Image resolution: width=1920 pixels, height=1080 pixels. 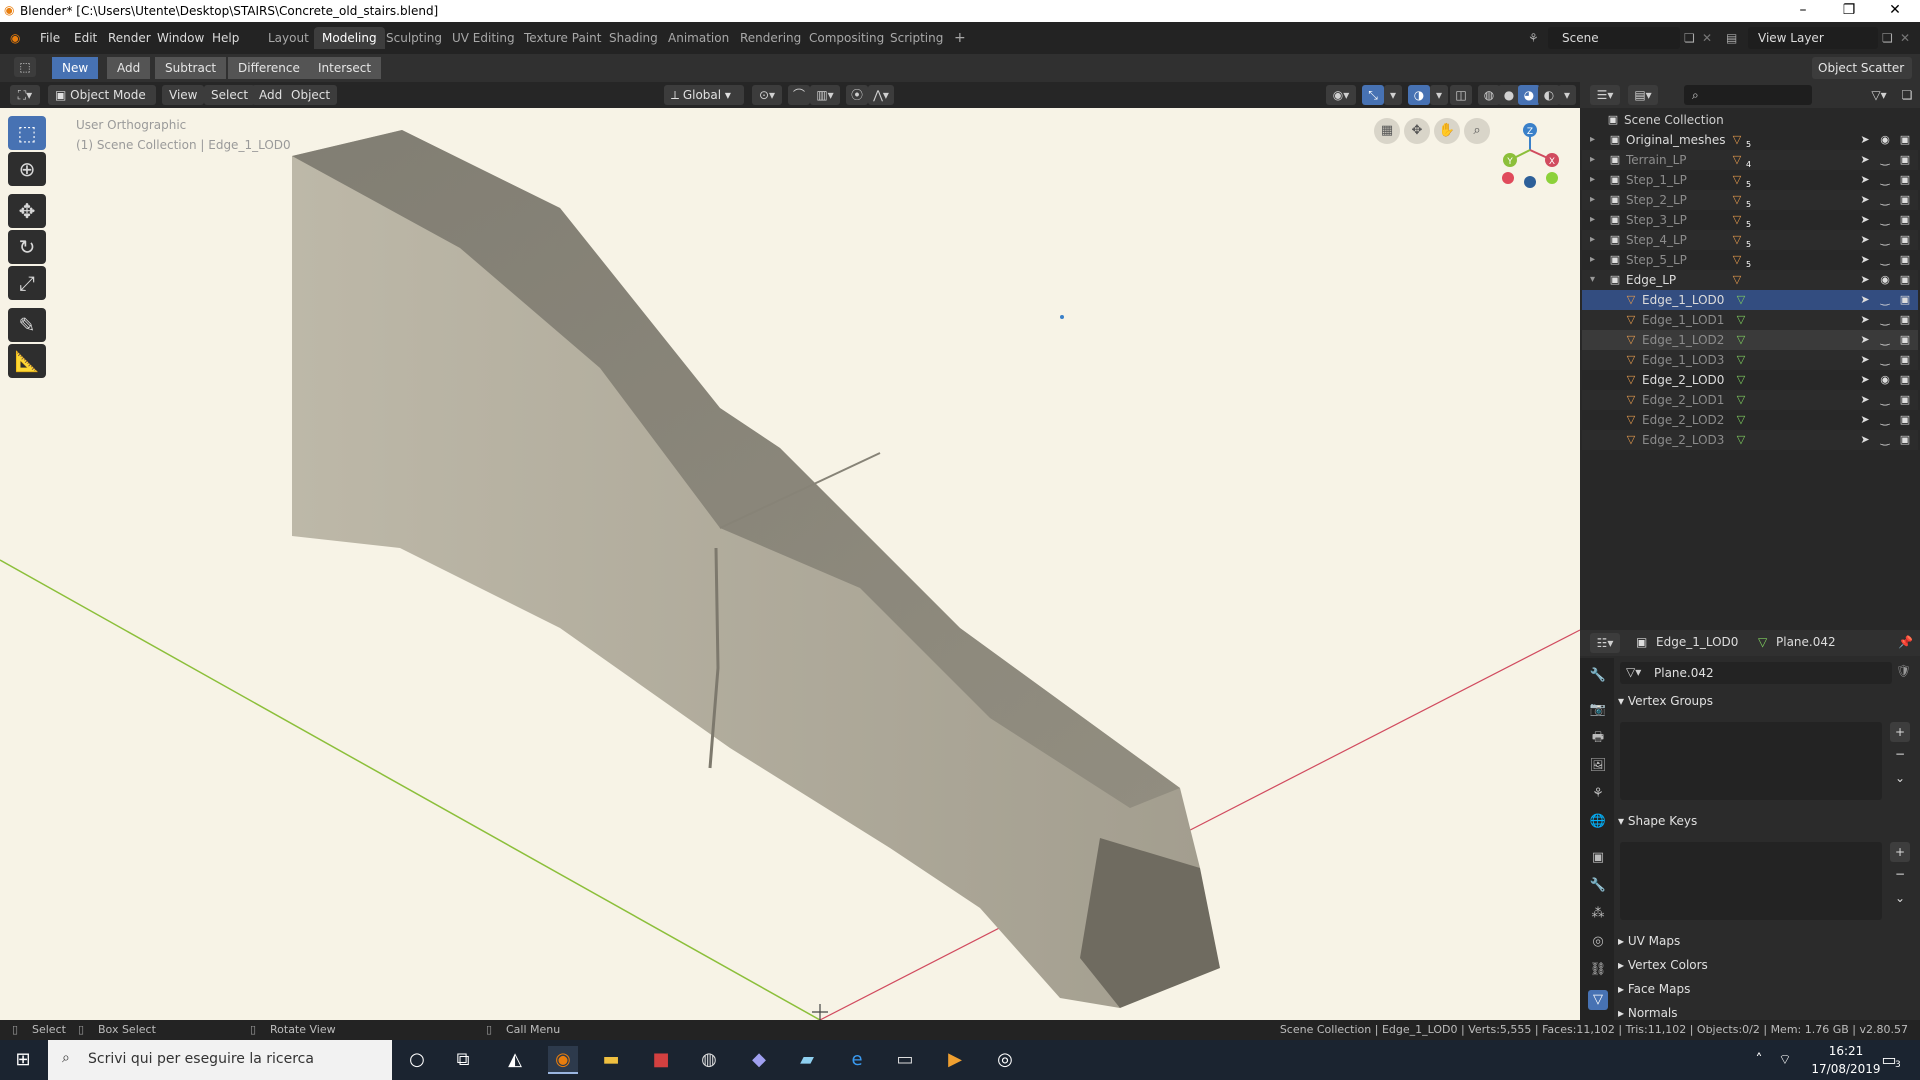 What do you see at coordinates (27, 325) in the screenshot?
I see `annotate-tool-icon: ✎` at bounding box center [27, 325].